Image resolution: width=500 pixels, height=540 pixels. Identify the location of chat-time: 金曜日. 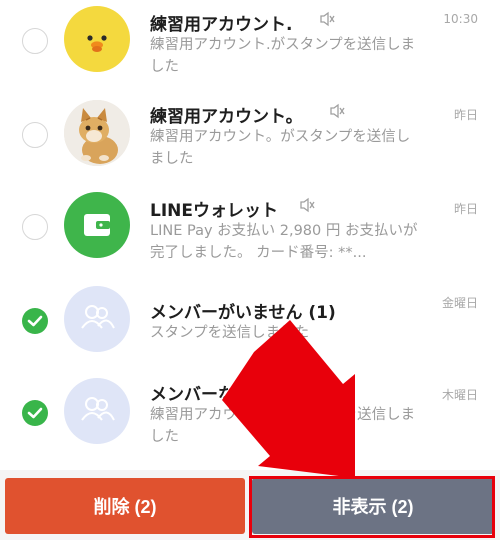
(459, 303).